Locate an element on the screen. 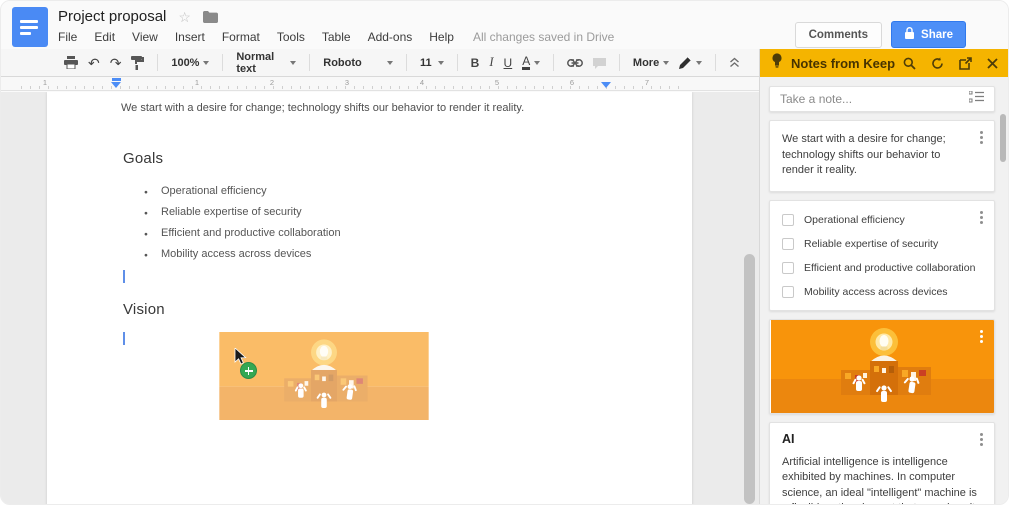  lightbulb-icon is located at coordinates (777, 63).